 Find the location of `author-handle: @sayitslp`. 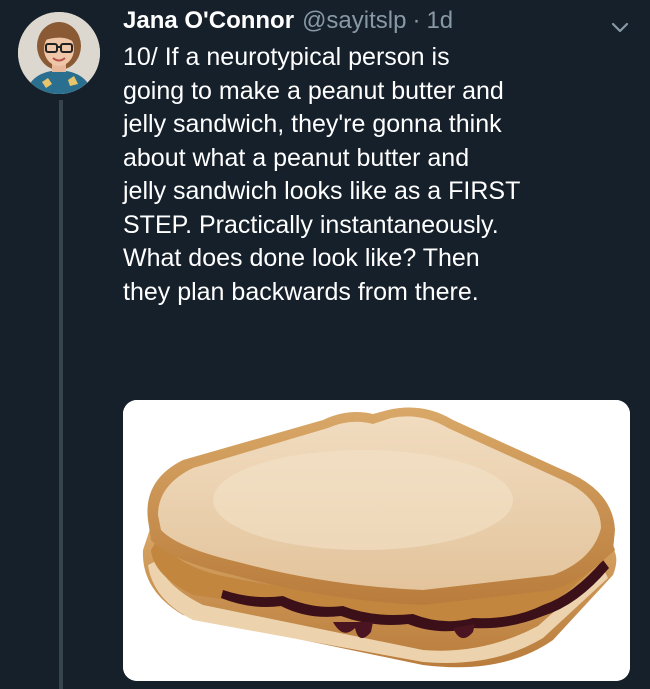

author-handle: @sayitslp is located at coordinates (354, 21).